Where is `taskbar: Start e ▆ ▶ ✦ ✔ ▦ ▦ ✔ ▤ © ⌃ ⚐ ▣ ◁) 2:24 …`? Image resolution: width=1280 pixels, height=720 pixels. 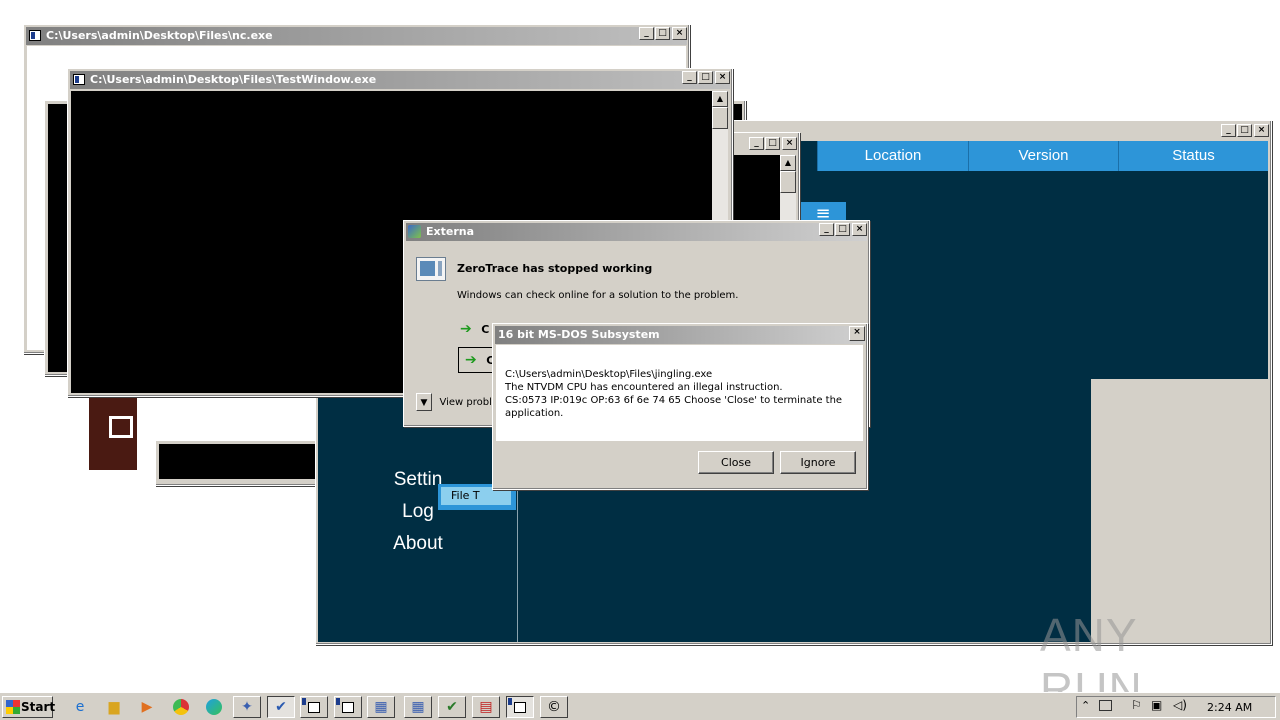
taskbar: Start e ▆ ▶ ✦ ✔ ▦ ▦ ✔ ▤ © ⌃ ⚐ ▣ ◁) 2:24 … is located at coordinates (640, 706).